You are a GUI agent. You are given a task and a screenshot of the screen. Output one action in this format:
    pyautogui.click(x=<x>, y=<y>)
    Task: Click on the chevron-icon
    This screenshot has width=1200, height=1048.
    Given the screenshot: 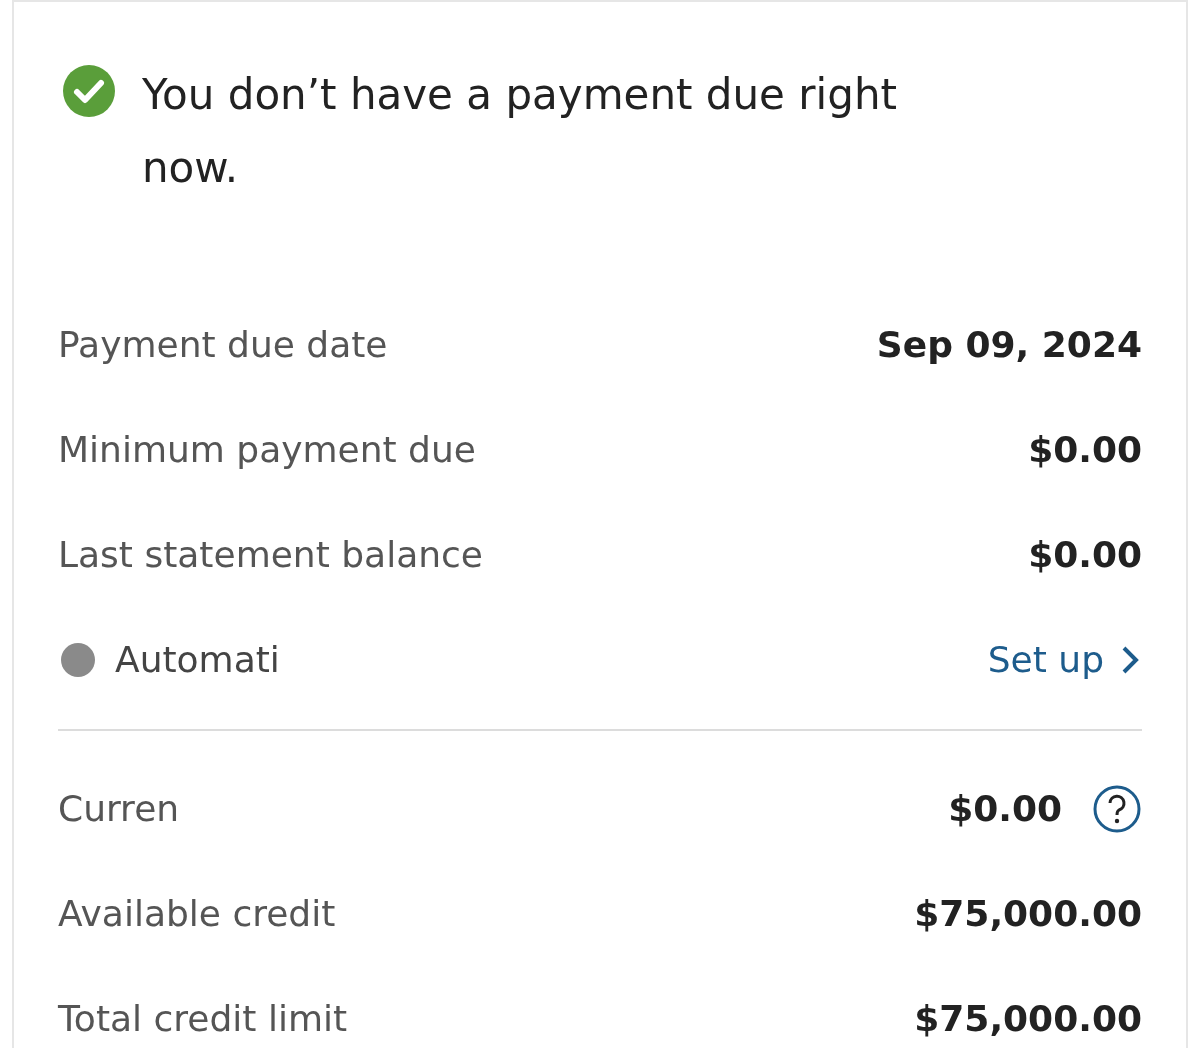 What is the action you would take?
    pyautogui.click(x=1130, y=660)
    